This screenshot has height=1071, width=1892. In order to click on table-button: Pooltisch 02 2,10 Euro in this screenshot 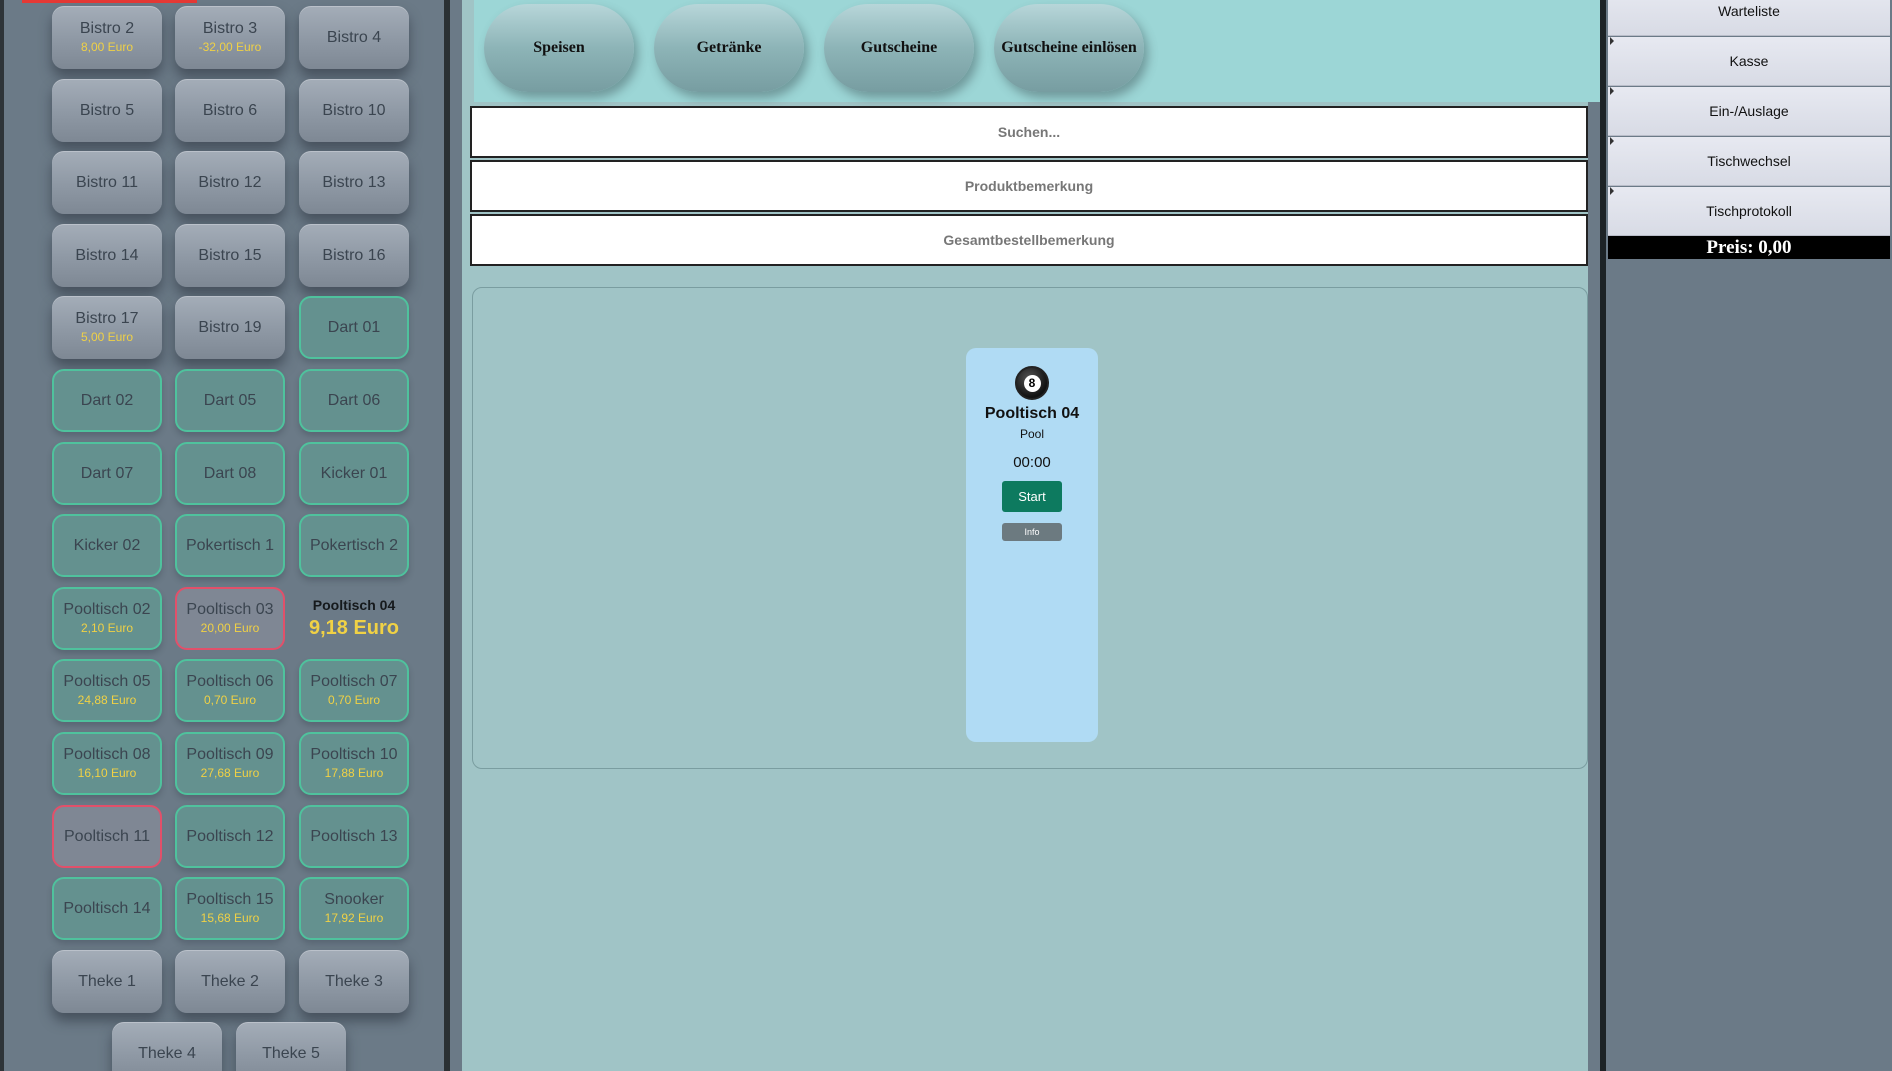, I will do `click(107, 618)`.